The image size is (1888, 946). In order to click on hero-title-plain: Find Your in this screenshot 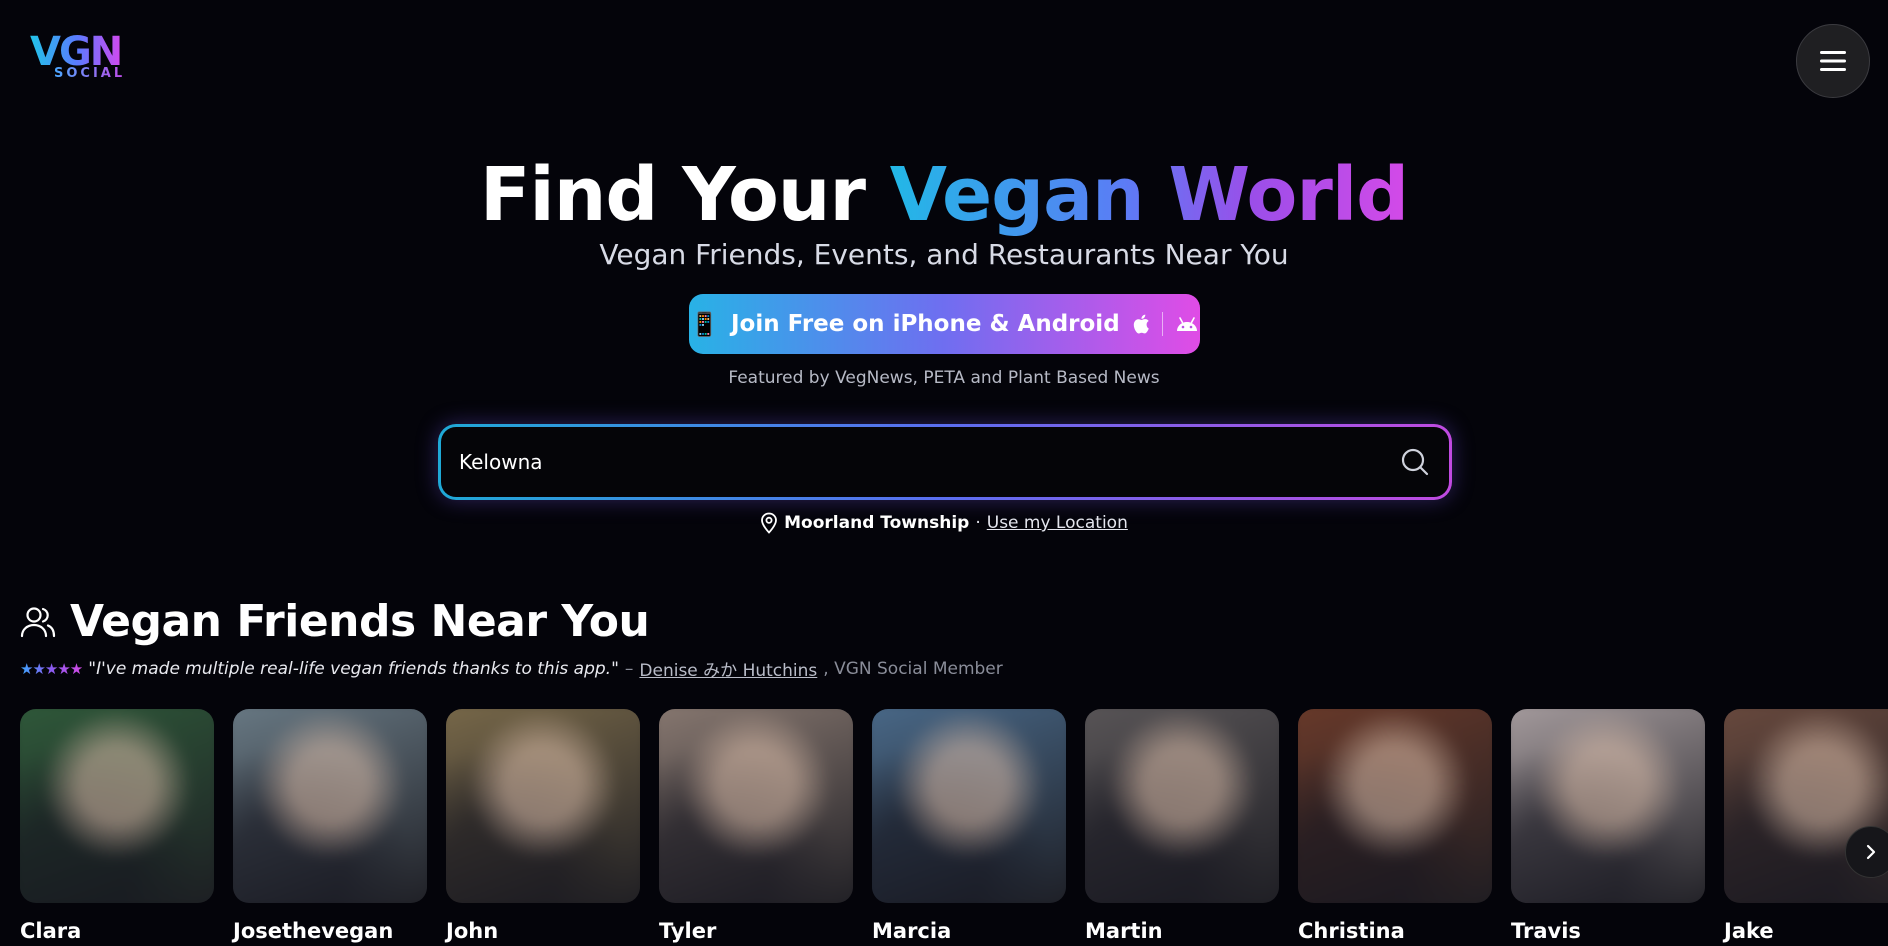, I will do `click(684, 195)`.